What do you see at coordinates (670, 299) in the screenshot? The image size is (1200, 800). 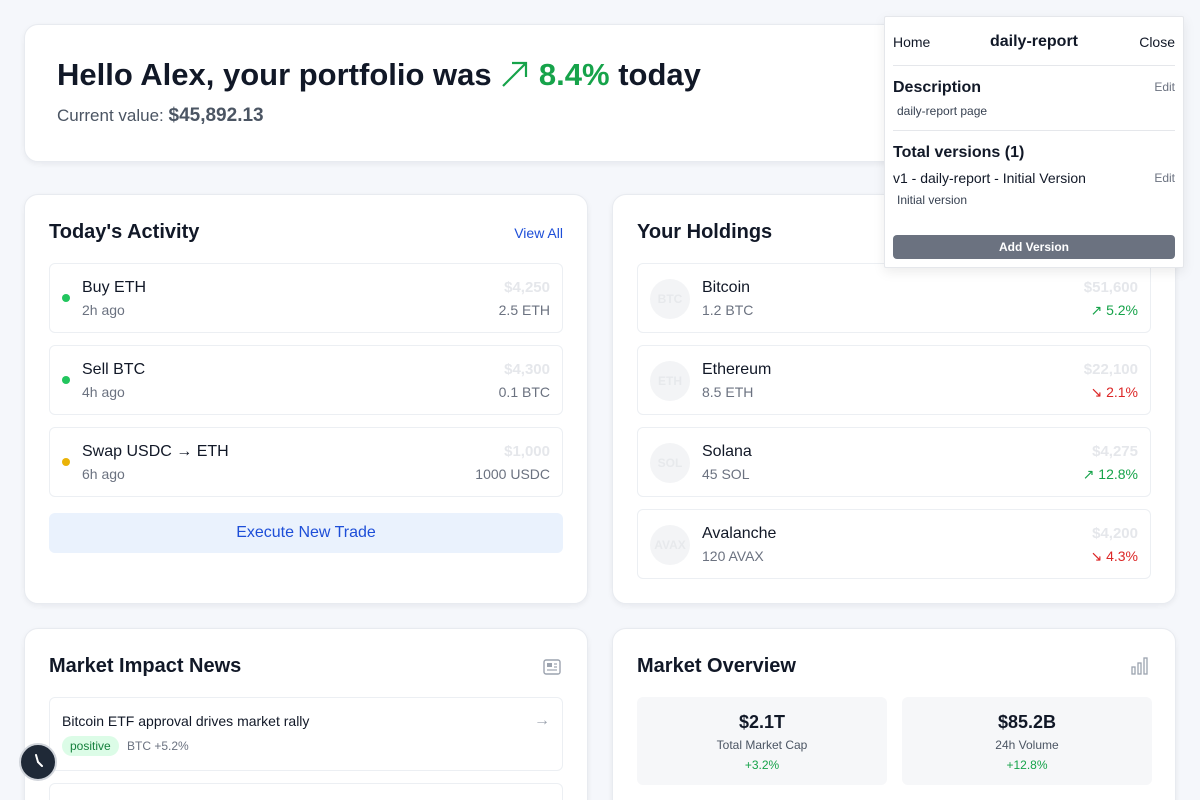 I see `coin-icon: BTC` at bounding box center [670, 299].